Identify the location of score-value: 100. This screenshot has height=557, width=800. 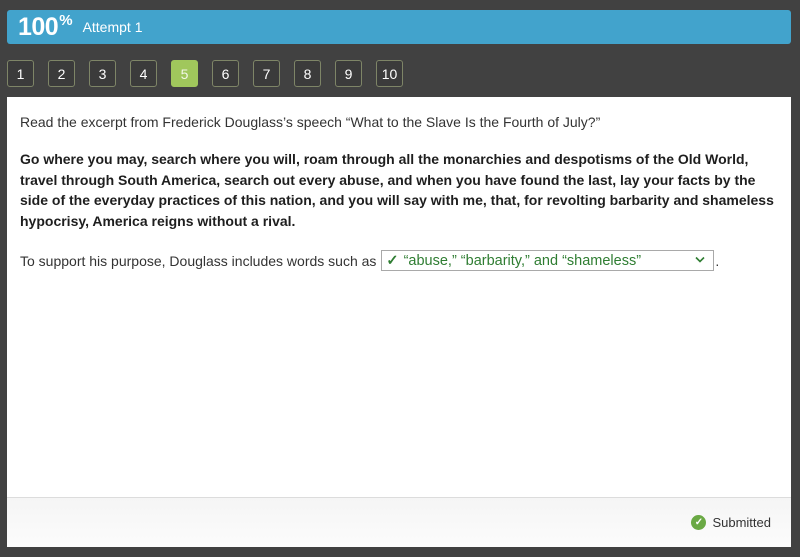
(38, 26).